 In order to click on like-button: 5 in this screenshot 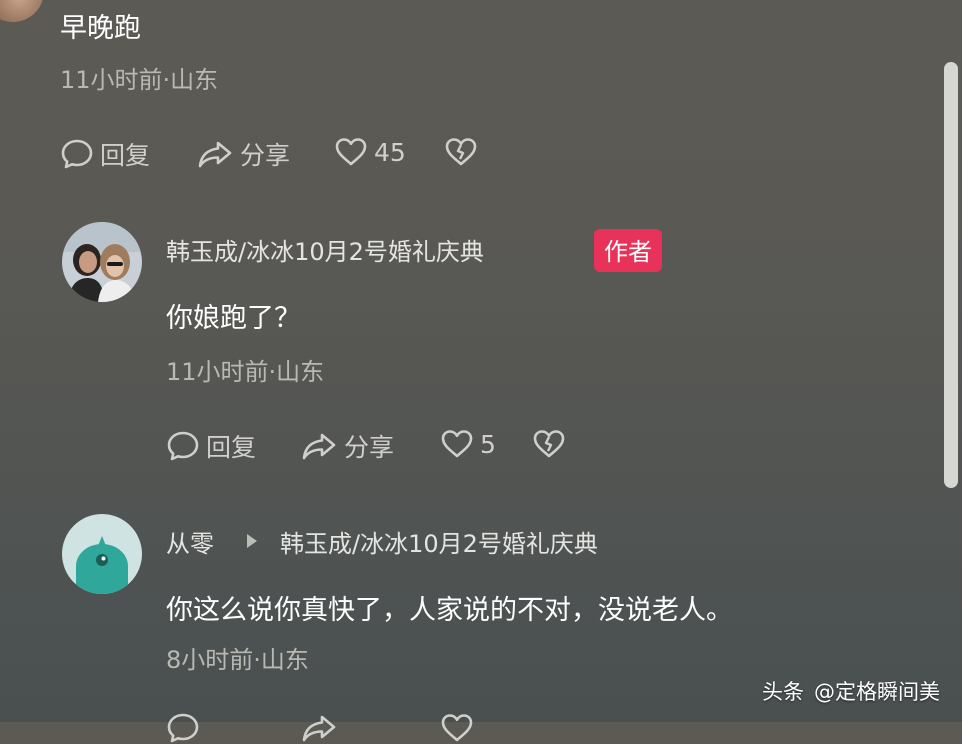, I will do `click(468, 444)`.